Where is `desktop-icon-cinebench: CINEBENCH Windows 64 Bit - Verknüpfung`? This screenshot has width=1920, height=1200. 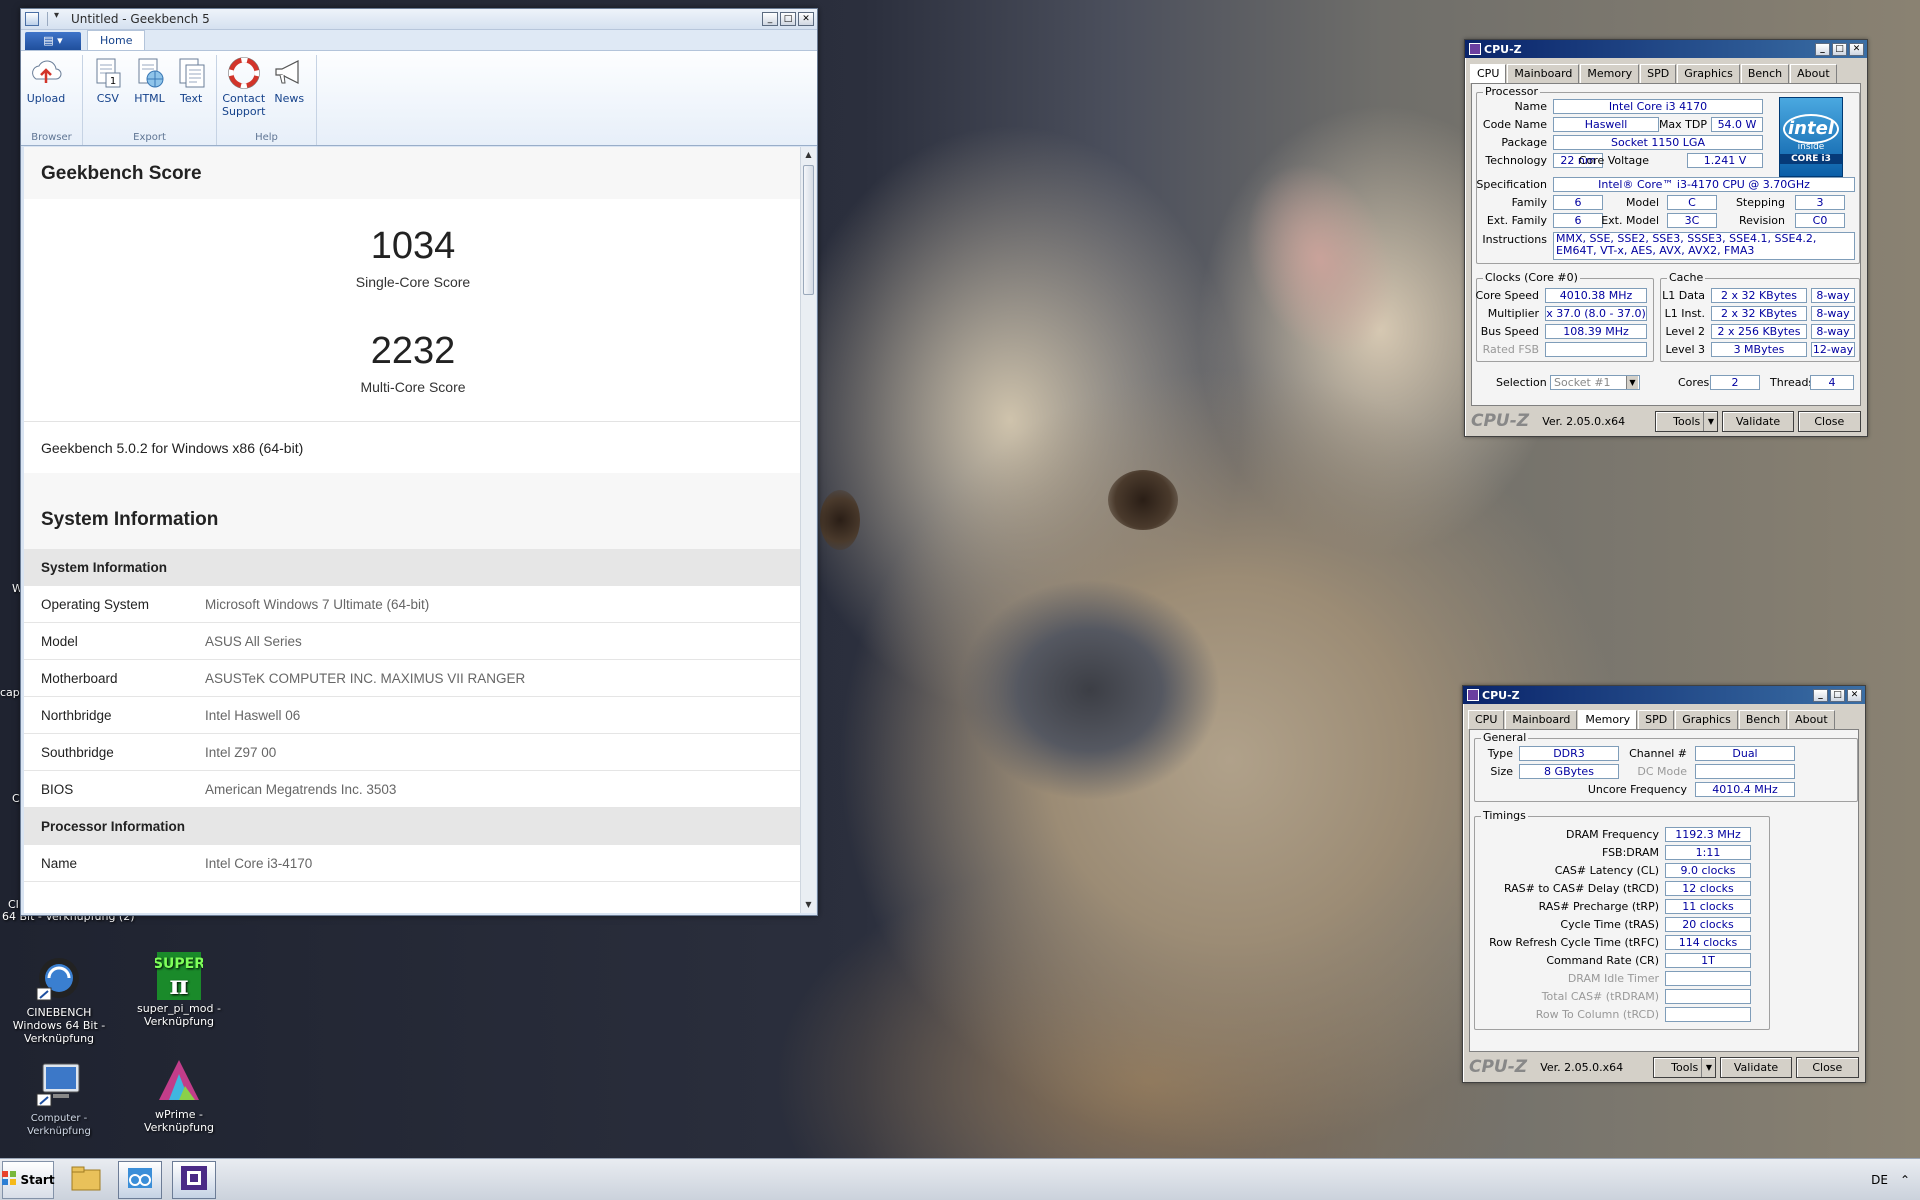
desktop-icon-cinebench: CINEBENCH Windows 64 Bit - Verknüpfung is located at coordinates (59, 999).